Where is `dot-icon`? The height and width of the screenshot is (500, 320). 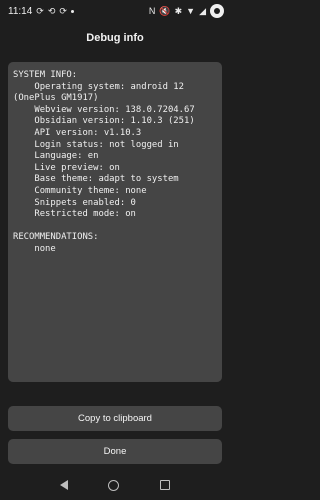 dot-icon is located at coordinates (72, 11).